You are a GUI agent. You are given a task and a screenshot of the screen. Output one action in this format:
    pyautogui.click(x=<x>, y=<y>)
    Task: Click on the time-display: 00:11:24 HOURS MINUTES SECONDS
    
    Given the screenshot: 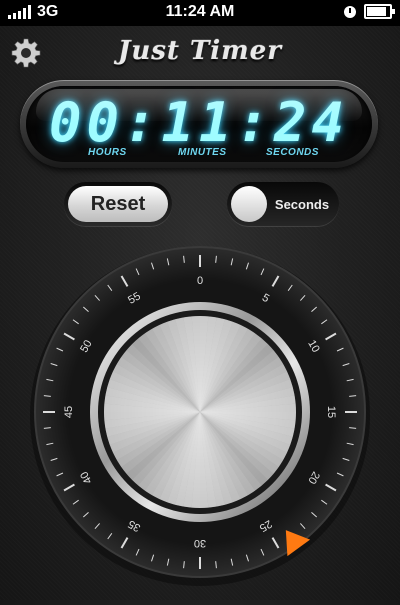 What is the action you would take?
    pyautogui.click(x=199, y=124)
    